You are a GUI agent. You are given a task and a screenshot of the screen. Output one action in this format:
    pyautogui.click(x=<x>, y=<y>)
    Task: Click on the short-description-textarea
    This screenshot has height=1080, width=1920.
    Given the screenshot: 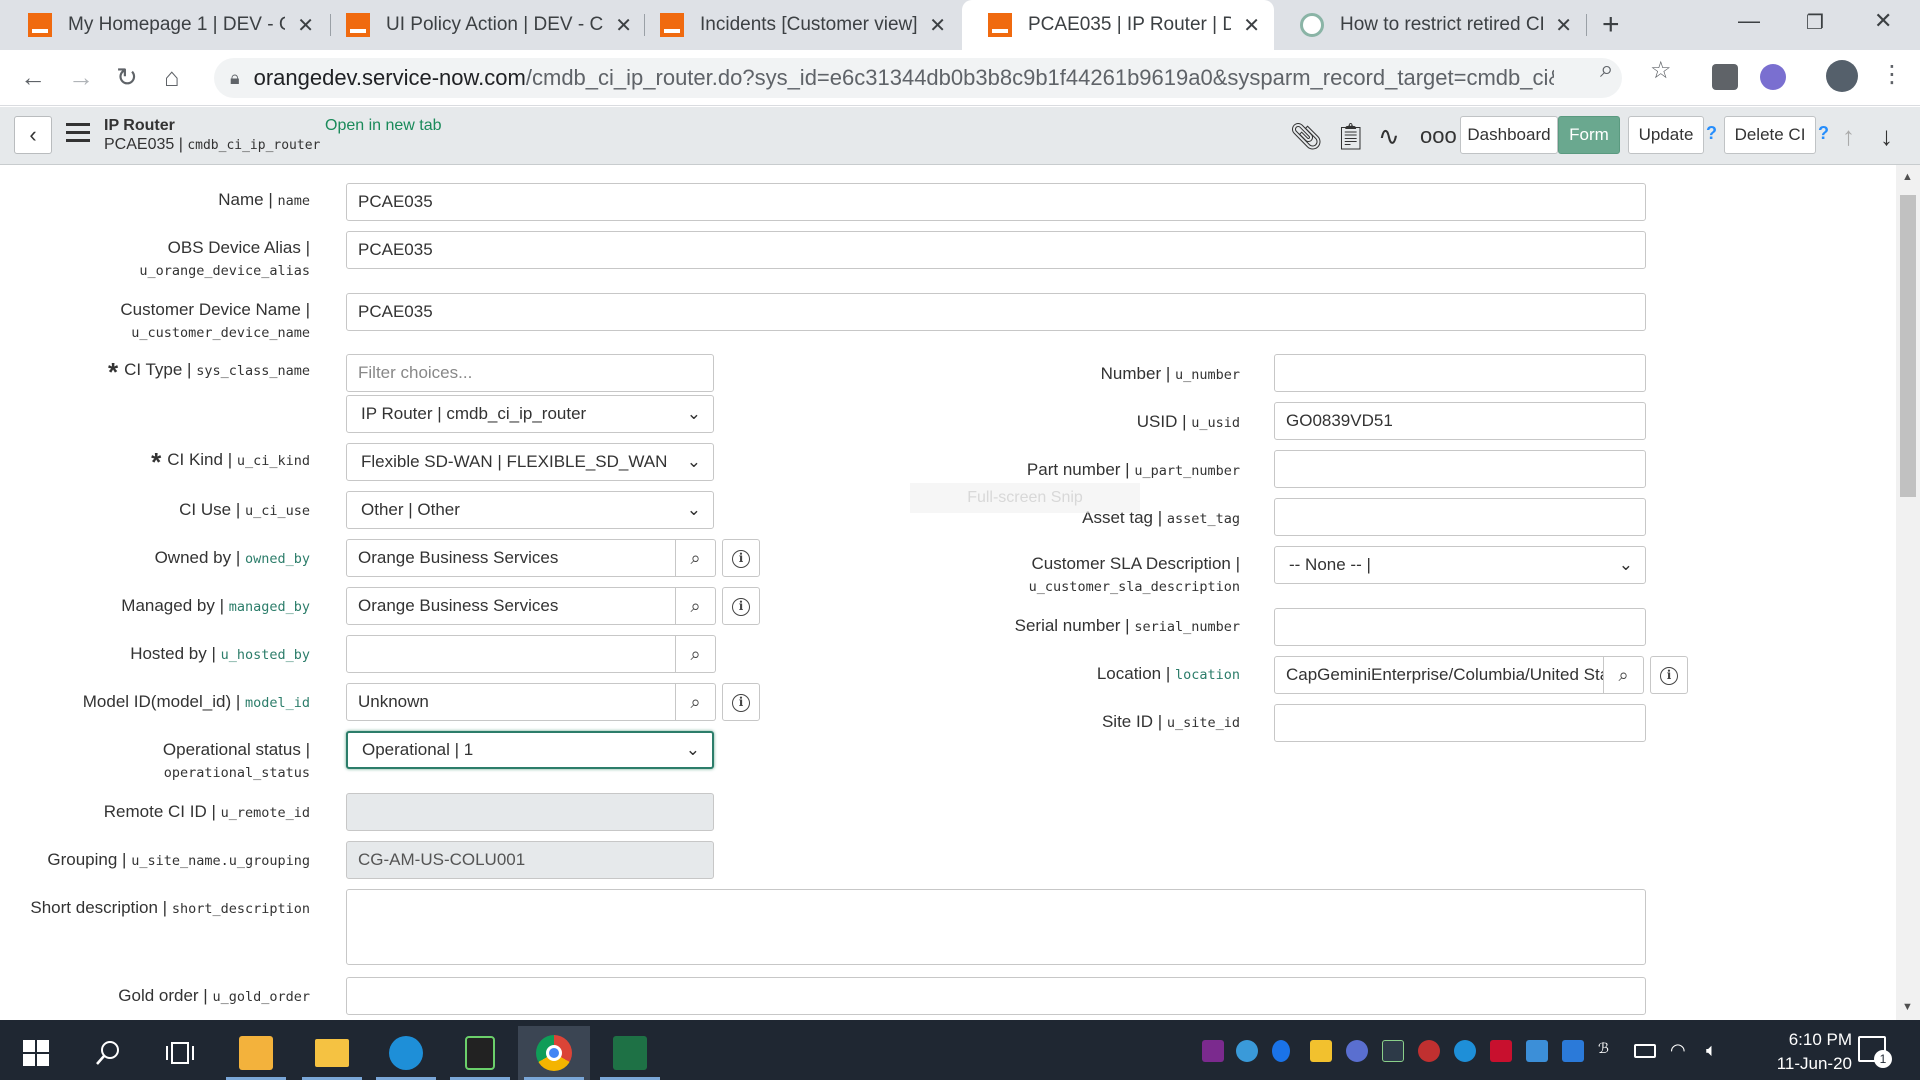 What is the action you would take?
    pyautogui.click(x=996, y=927)
    